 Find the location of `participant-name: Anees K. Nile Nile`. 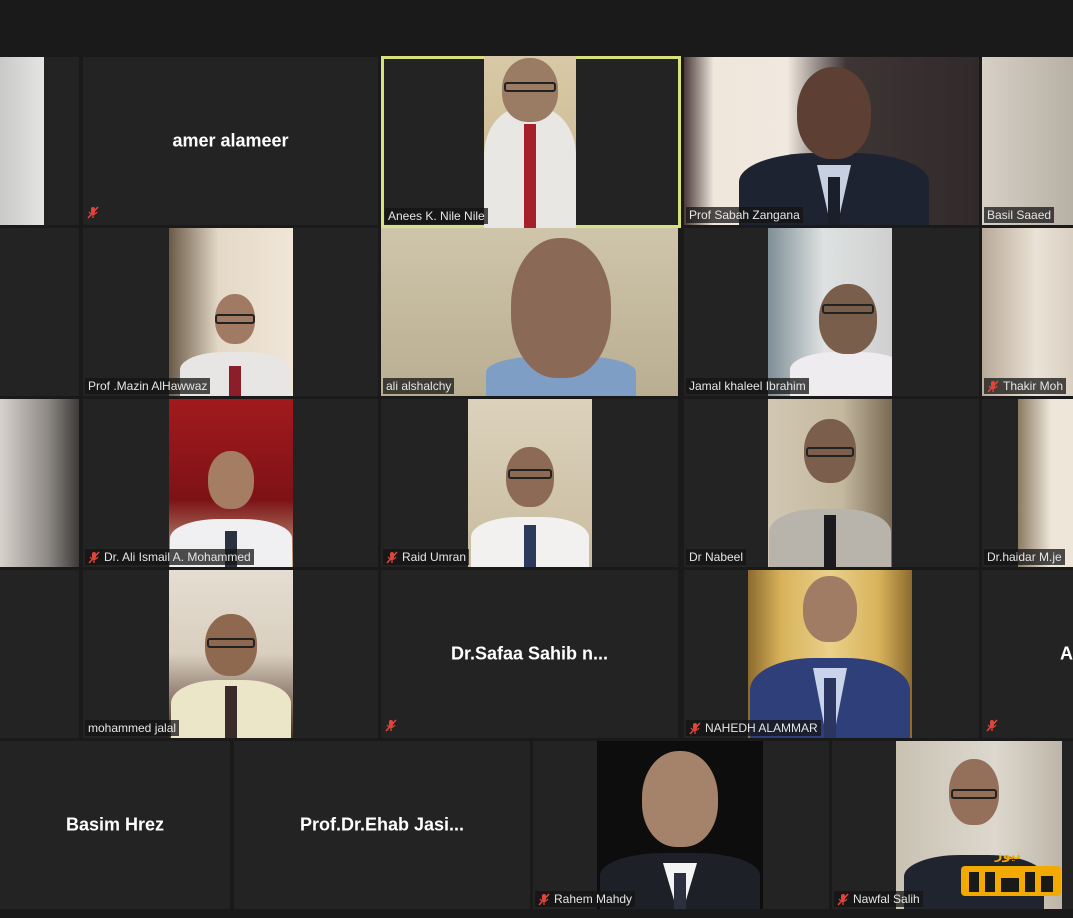

participant-name: Anees K. Nile Nile is located at coordinates (436, 216).